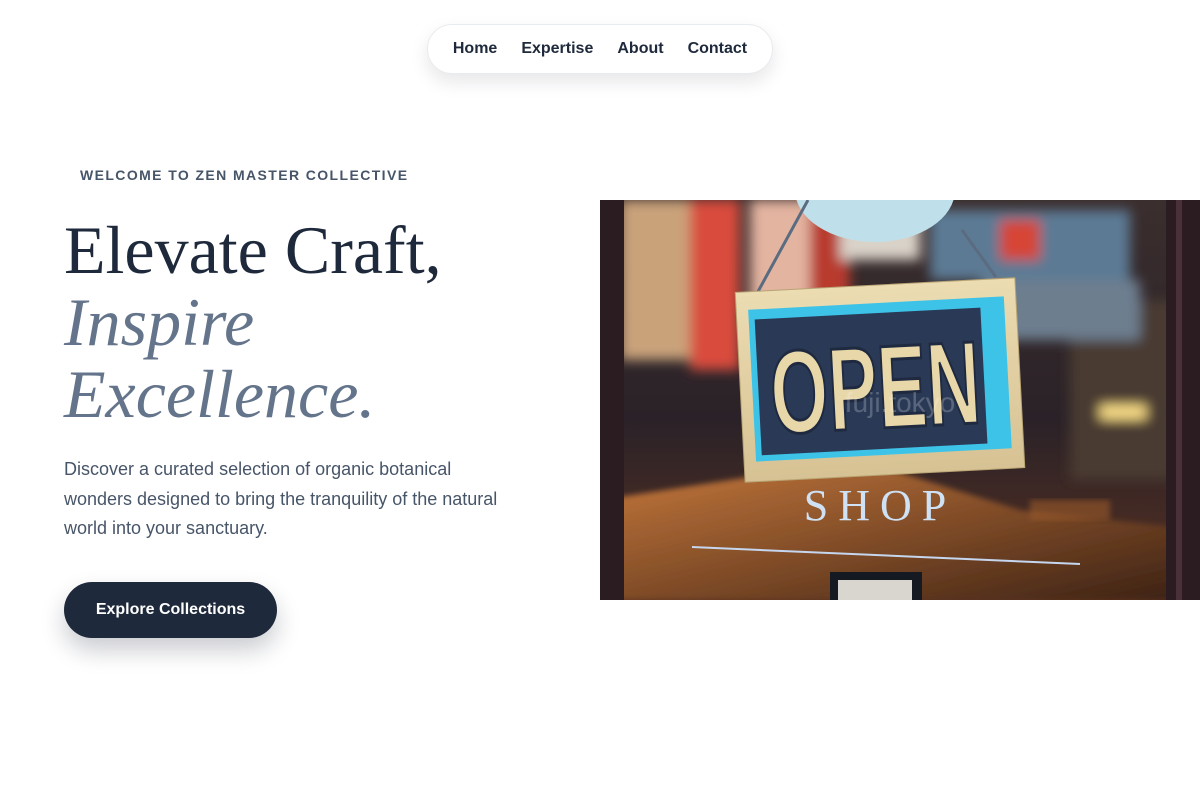 The width and height of the screenshot is (1200, 800). I want to click on headline-line-3: Excellence., so click(220, 394).